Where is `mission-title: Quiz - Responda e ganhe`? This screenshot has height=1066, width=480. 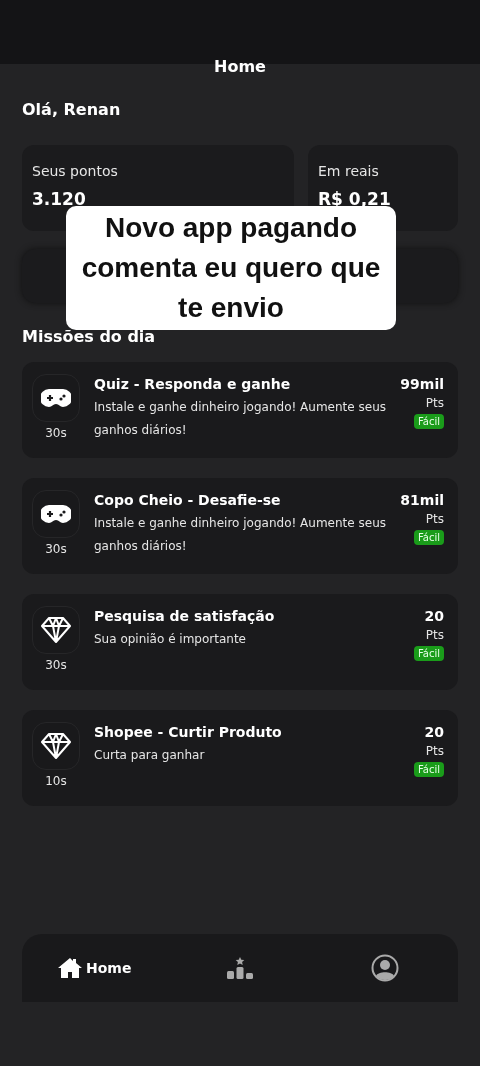 mission-title: Quiz - Responda e ganhe is located at coordinates (193, 384).